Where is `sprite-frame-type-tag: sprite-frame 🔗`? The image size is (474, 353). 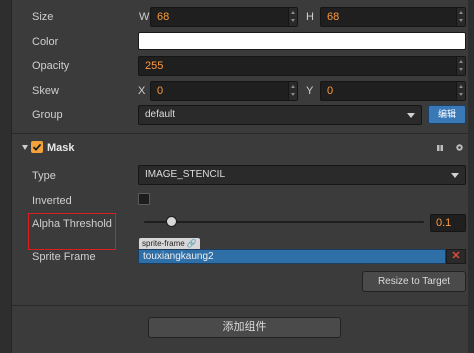
sprite-frame-type-tag: sprite-frame 🔗 is located at coordinates (169, 243).